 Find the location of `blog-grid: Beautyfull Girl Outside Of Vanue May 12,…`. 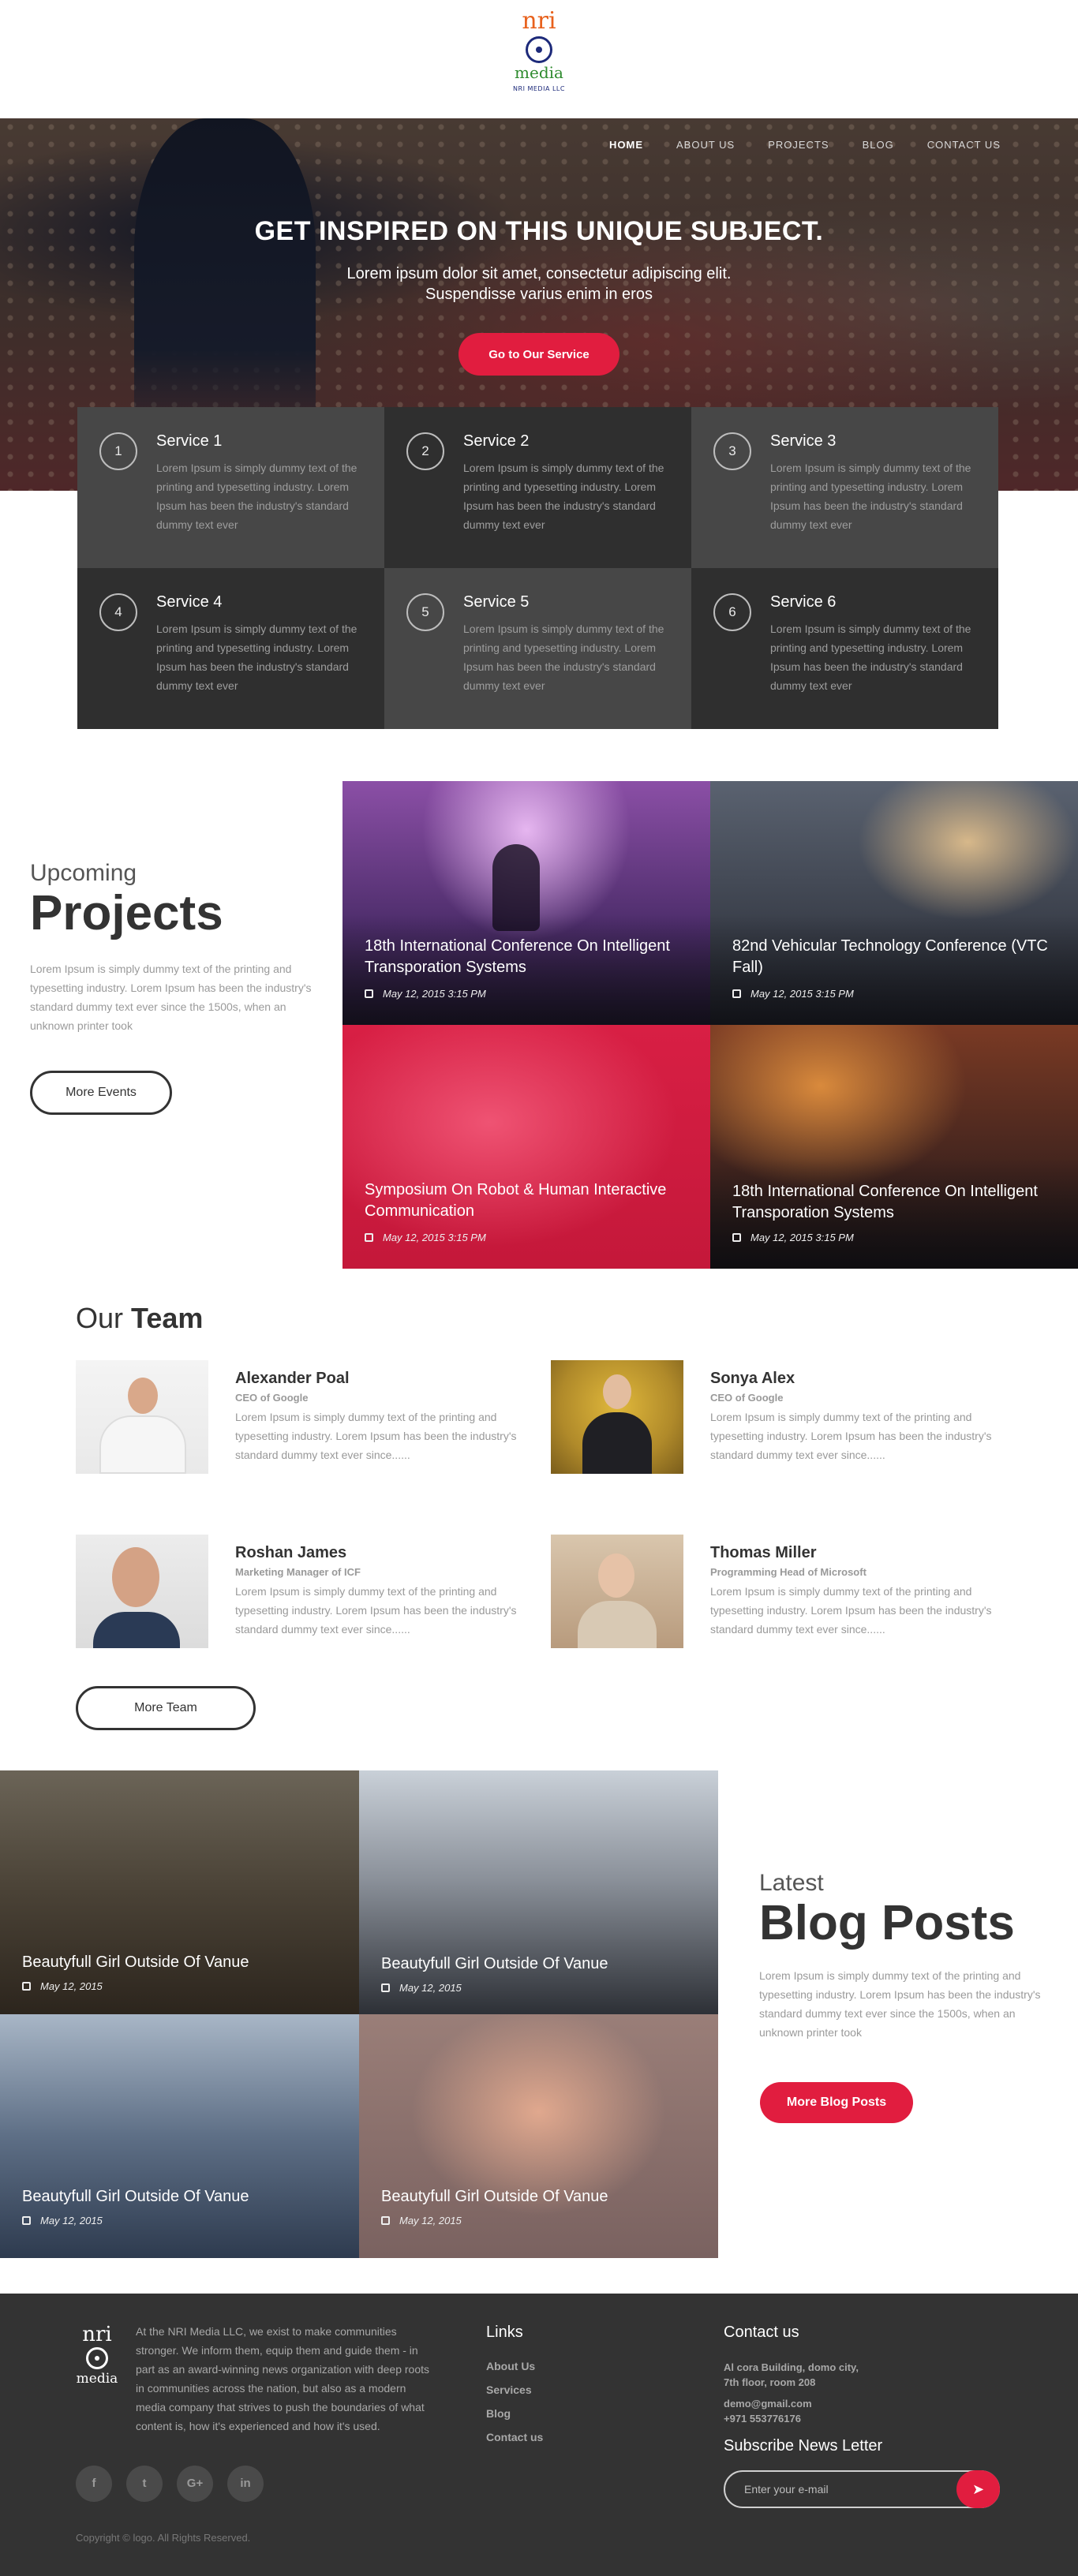

blog-grid: Beautyfull Girl Outside Of Vanue May 12,… is located at coordinates (359, 2014).